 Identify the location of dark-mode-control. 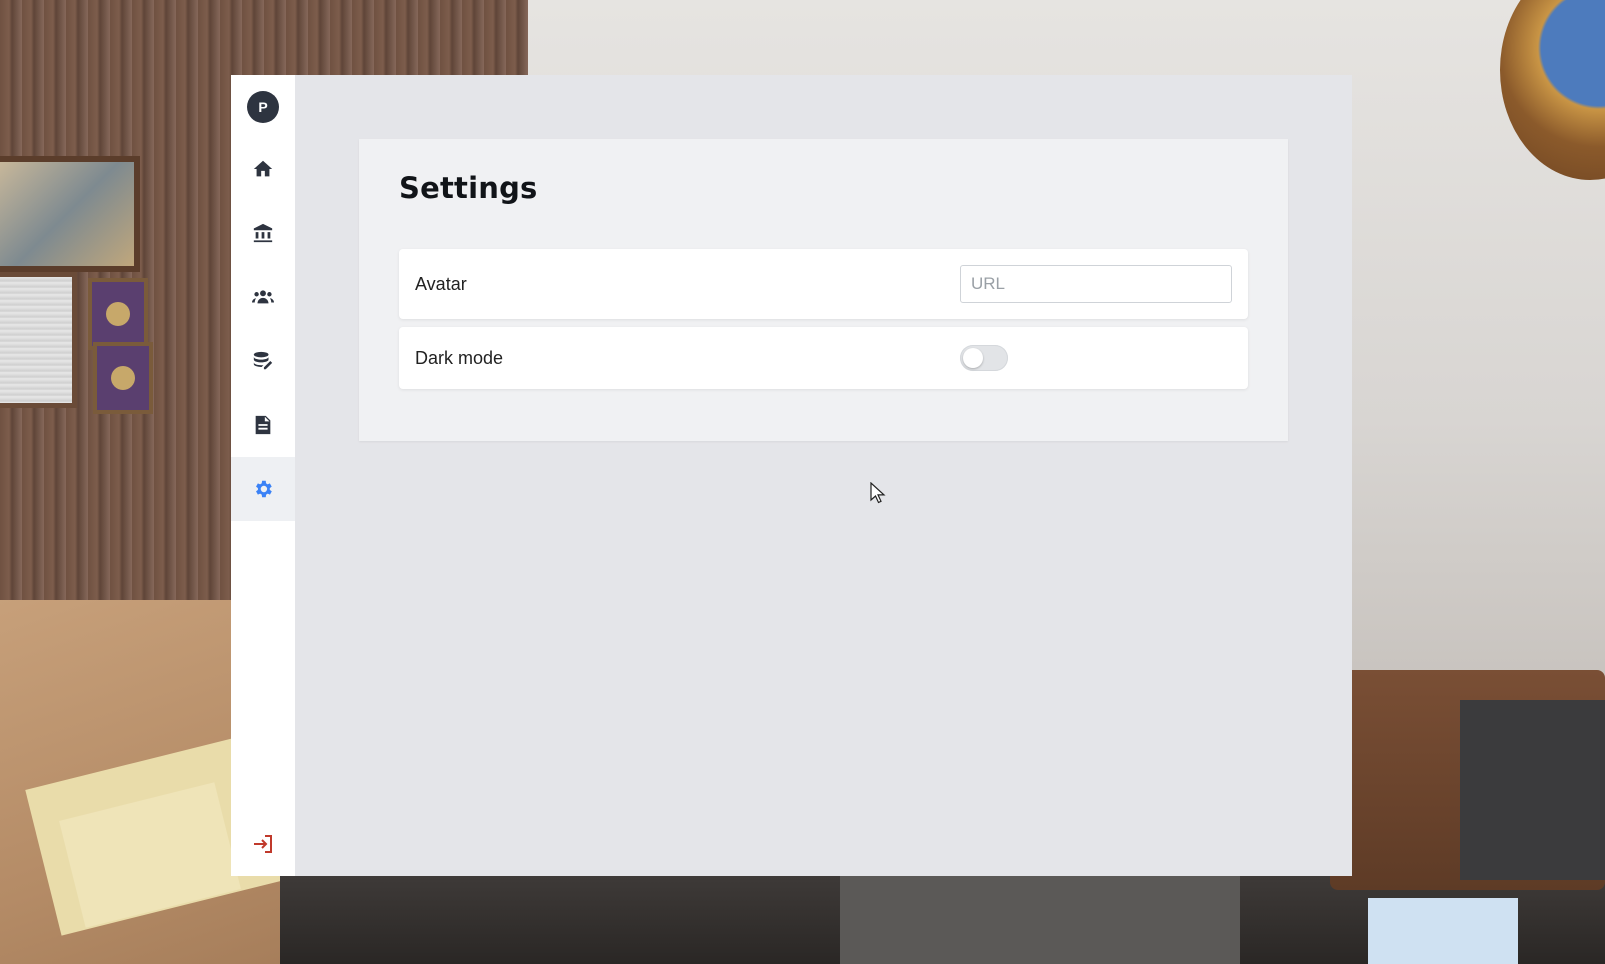
(1096, 358).